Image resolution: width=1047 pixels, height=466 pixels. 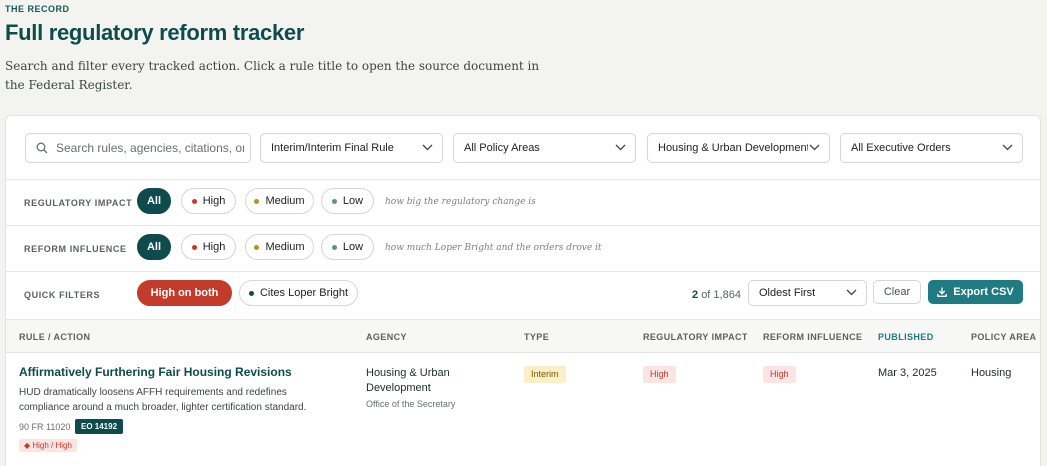 What do you see at coordinates (37, 9) in the screenshot?
I see `eyebrow: THE RECORD` at bounding box center [37, 9].